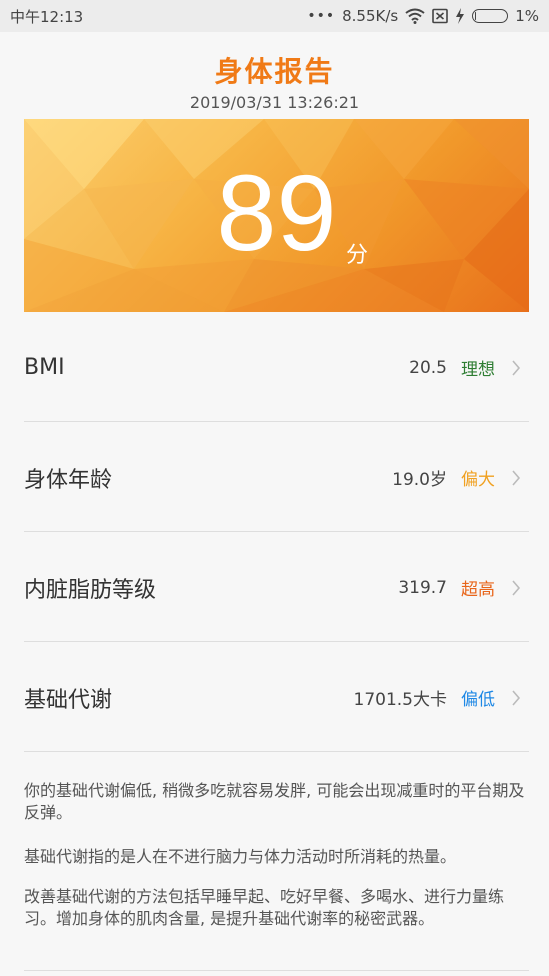  I want to click on battery-fill, so click(476, 16).